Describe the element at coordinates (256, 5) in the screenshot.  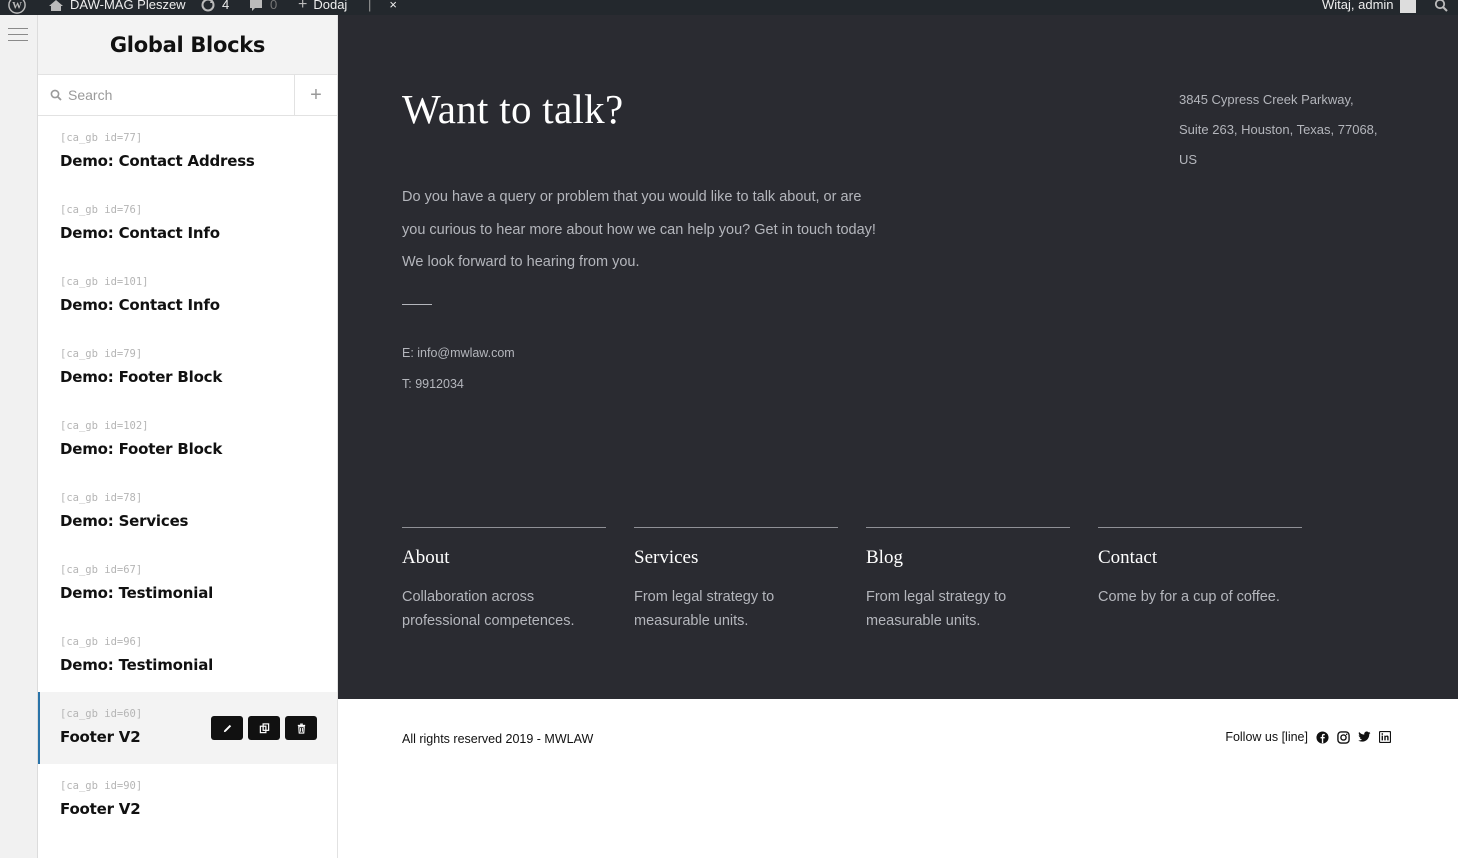
I see `comment-icon` at that location.